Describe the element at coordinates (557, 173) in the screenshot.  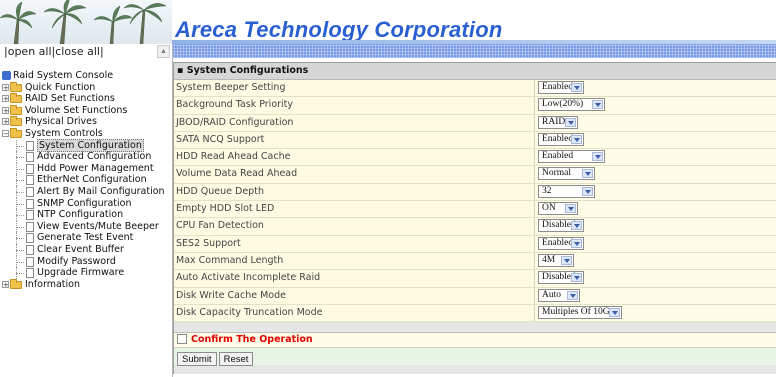
I see `select-value: Normal` at that location.